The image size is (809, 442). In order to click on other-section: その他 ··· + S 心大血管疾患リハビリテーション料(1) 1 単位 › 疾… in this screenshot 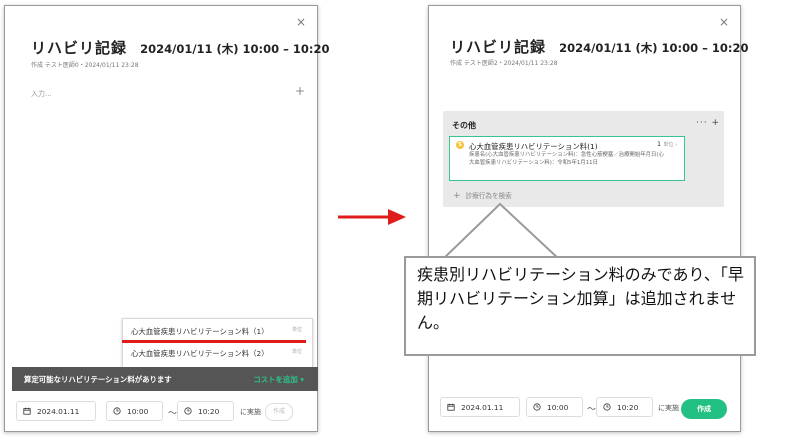, I will do `click(583, 159)`.